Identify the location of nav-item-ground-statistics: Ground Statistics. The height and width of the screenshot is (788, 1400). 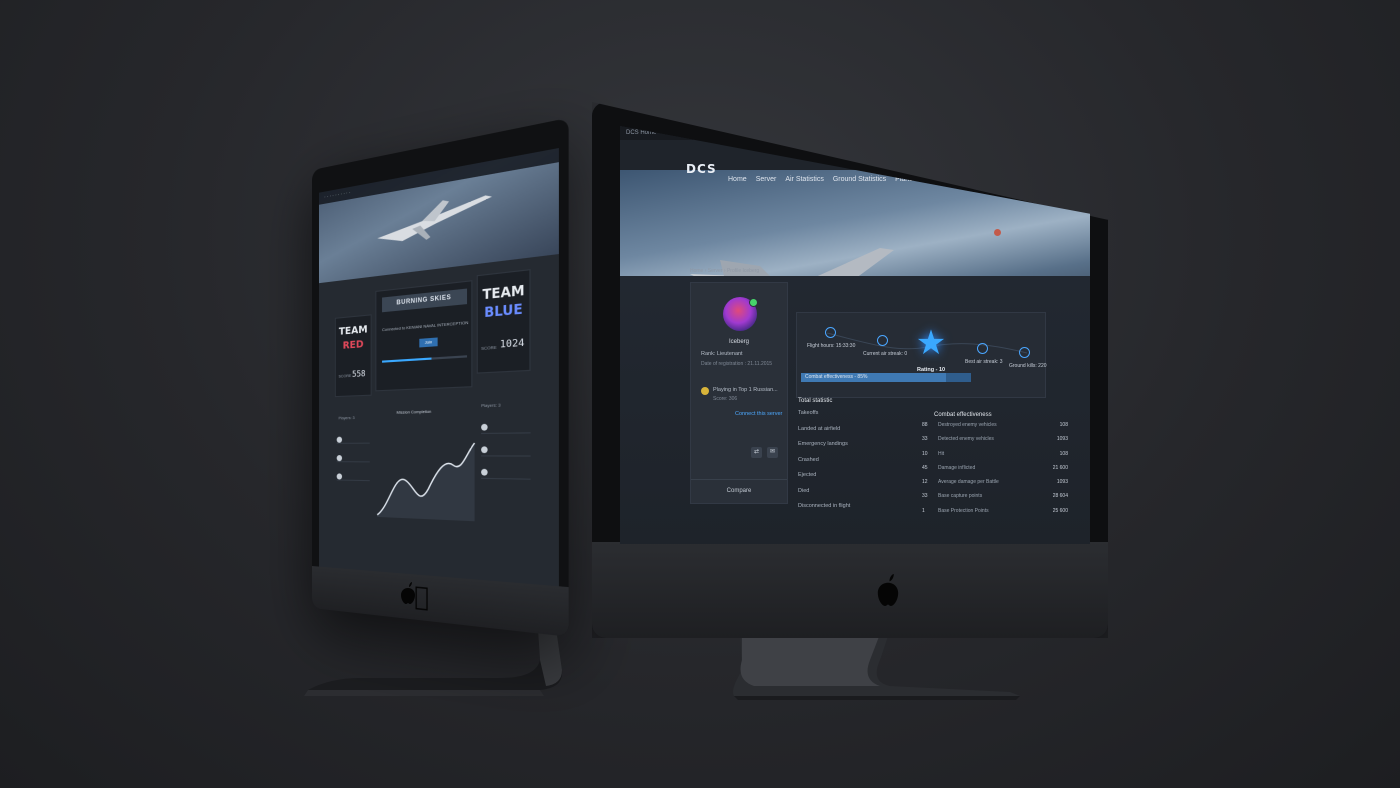
(859, 183).